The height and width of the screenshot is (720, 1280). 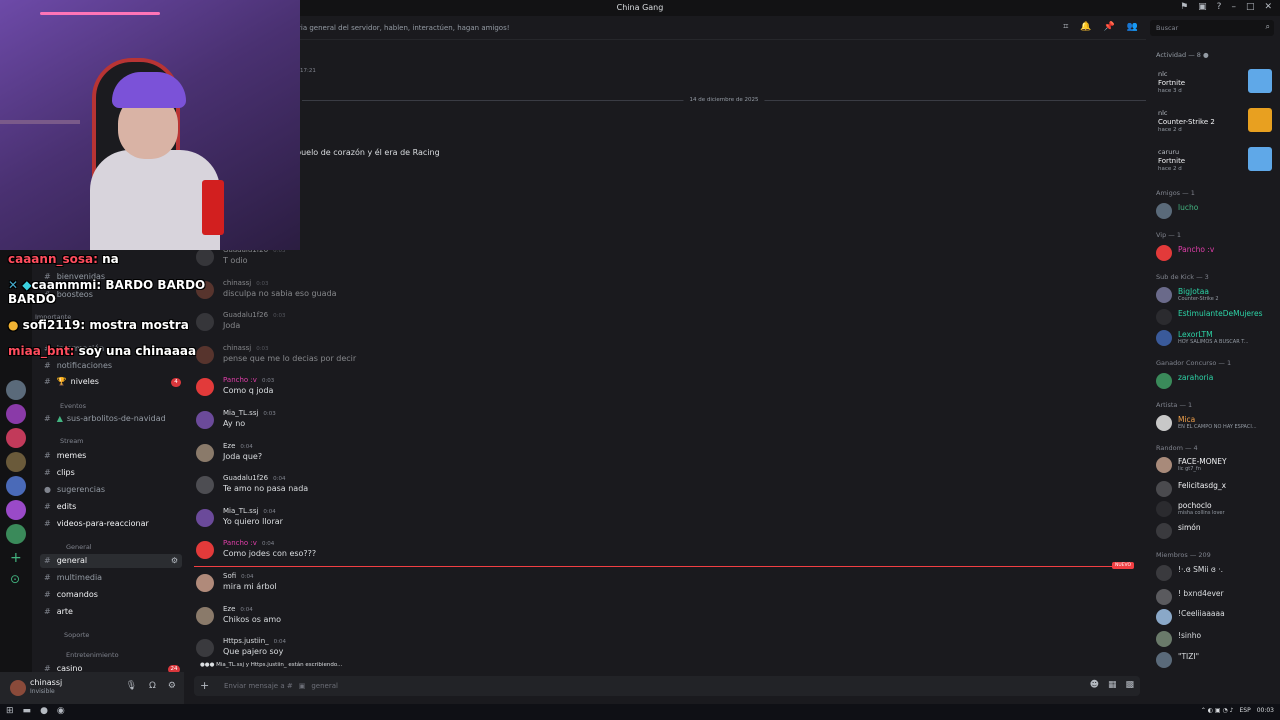 I want to click on message-item: Eze 0:04 Joda que?, so click(x=644, y=457).